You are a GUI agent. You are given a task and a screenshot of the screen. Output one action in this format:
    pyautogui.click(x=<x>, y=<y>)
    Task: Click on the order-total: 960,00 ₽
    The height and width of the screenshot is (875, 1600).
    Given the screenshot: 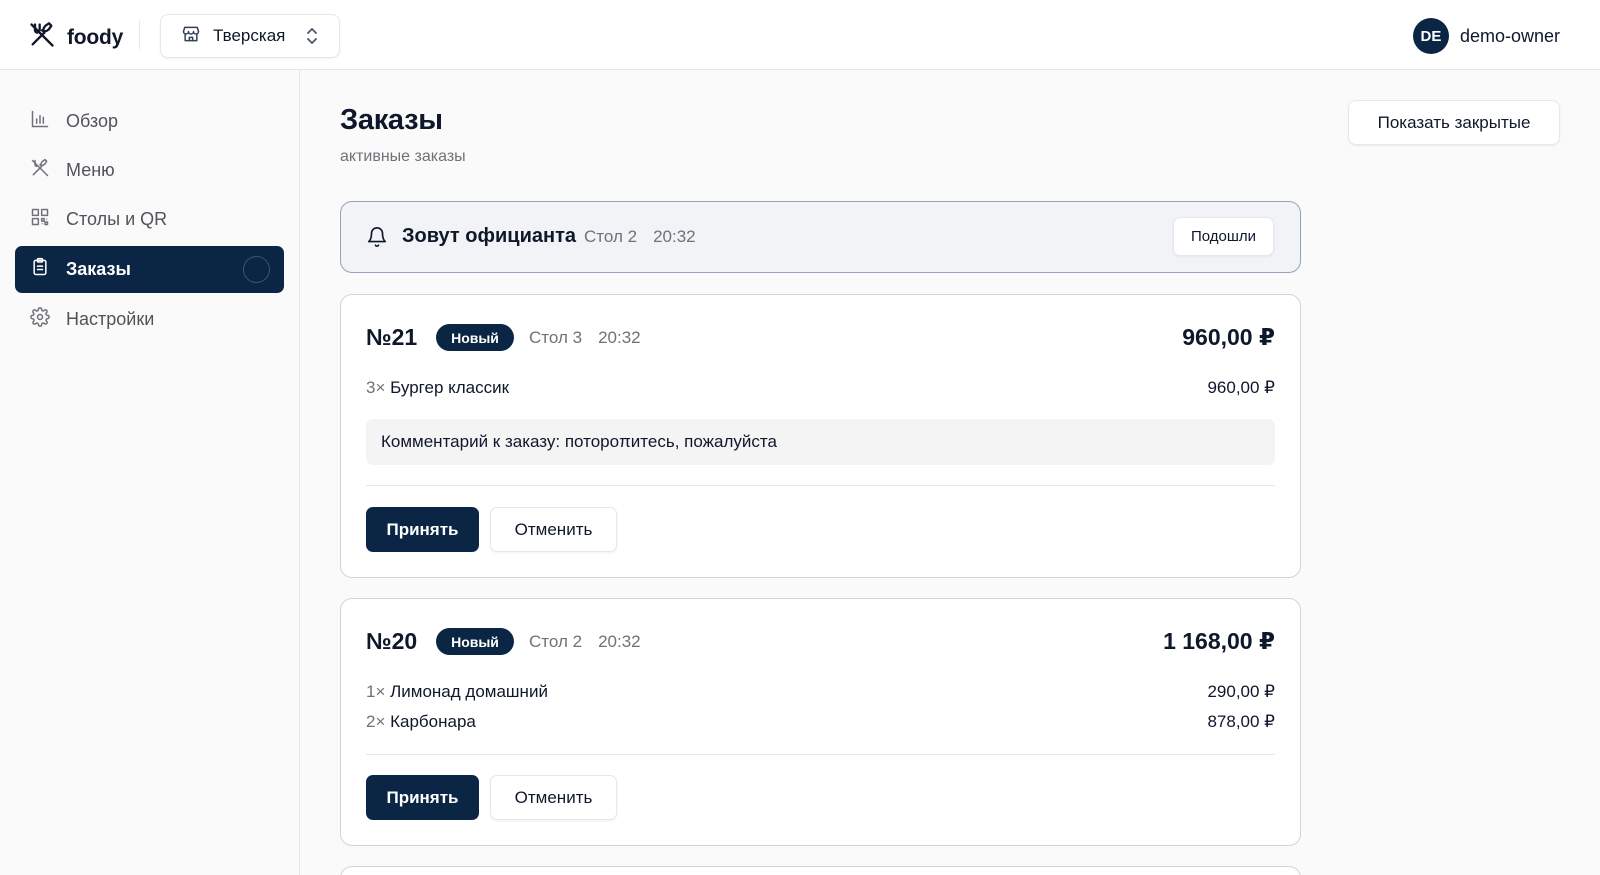 What is the action you would take?
    pyautogui.click(x=1228, y=337)
    